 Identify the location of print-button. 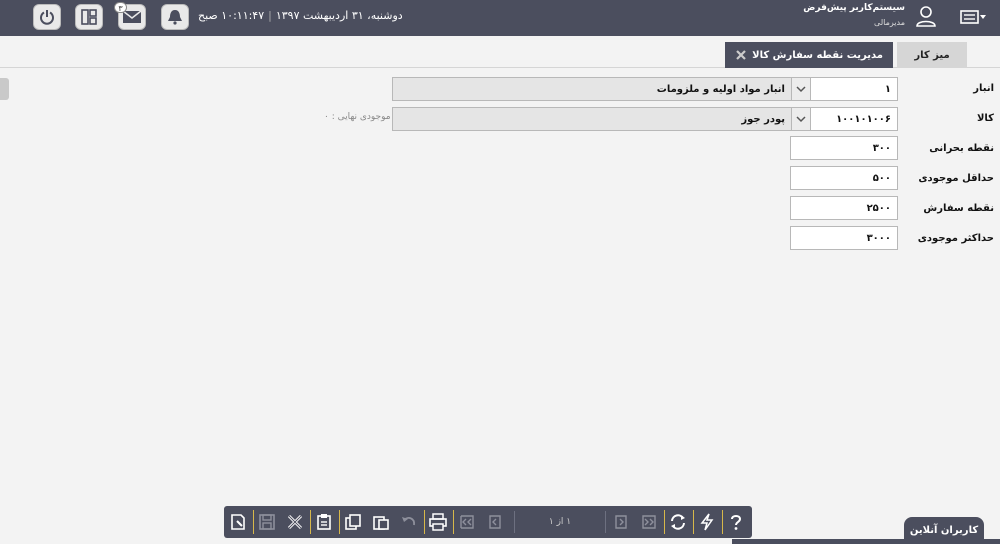
(438, 522).